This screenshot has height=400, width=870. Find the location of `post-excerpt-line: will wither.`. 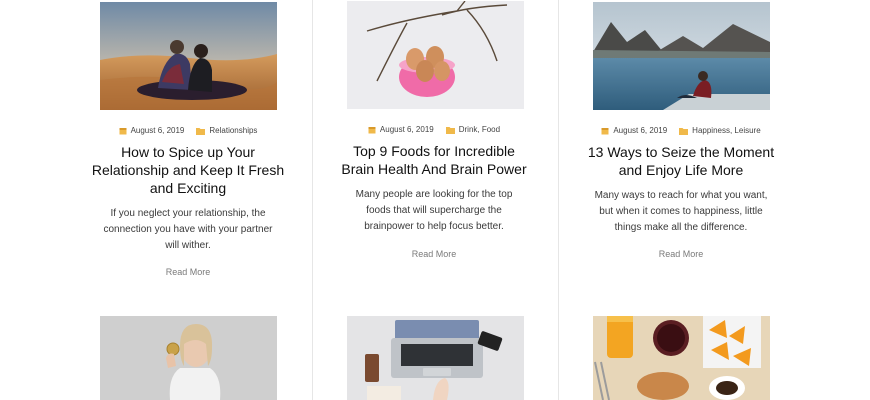

post-excerpt-line: will wither. is located at coordinates (188, 245).